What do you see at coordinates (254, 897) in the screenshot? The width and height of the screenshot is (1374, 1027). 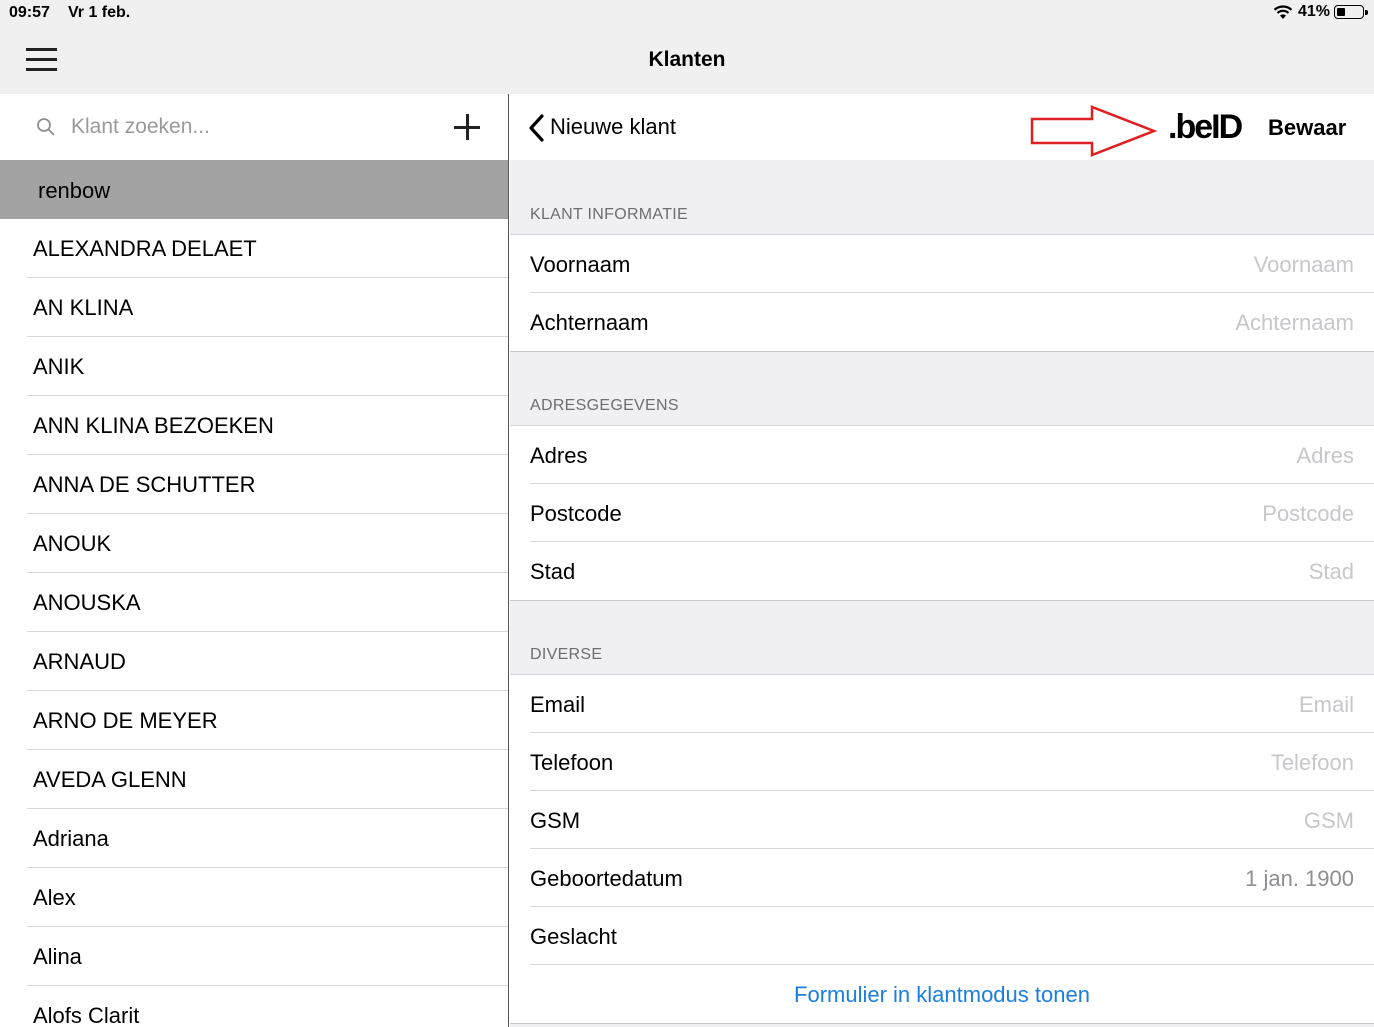 I see `customer-list-item: Alex` at bounding box center [254, 897].